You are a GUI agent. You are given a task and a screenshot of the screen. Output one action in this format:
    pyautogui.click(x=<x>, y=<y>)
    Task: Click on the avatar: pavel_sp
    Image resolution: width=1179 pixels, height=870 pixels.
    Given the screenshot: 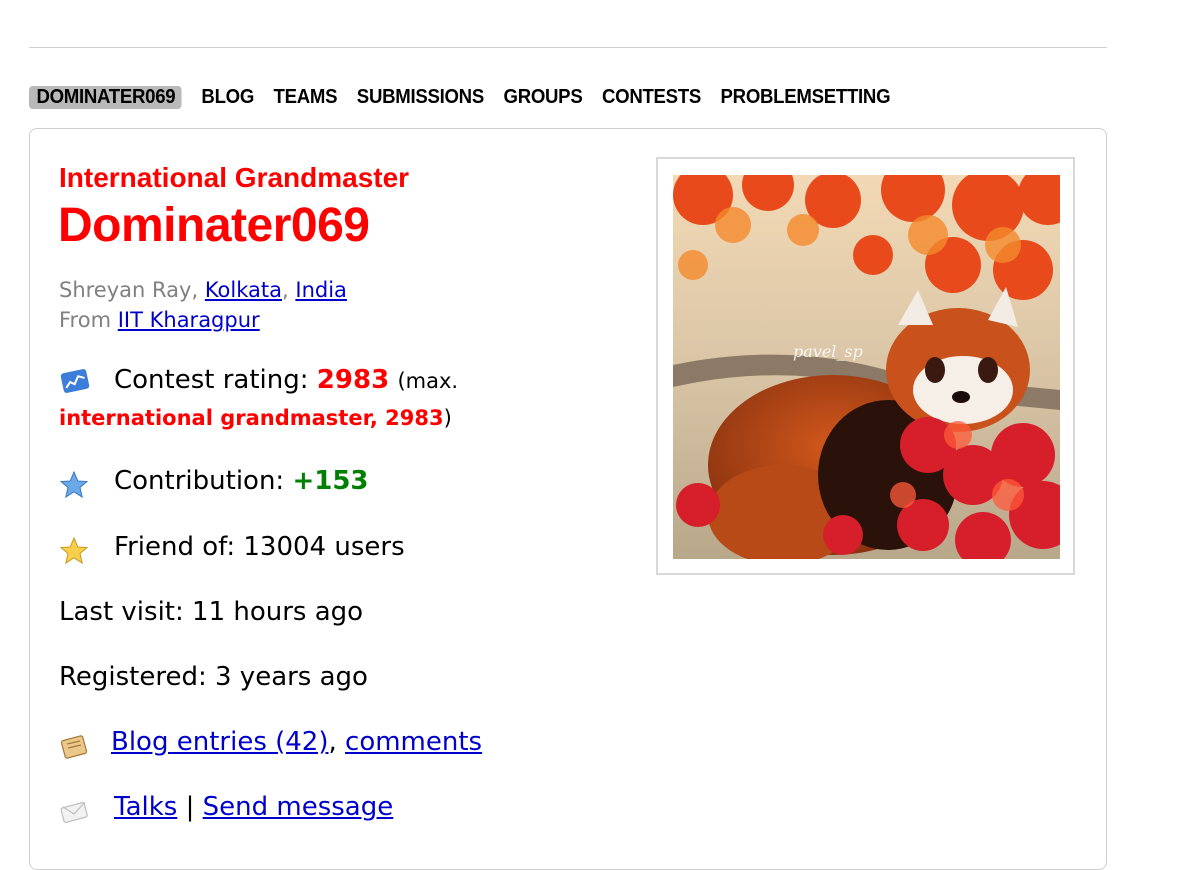 What is the action you would take?
    pyautogui.click(x=866, y=367)
    